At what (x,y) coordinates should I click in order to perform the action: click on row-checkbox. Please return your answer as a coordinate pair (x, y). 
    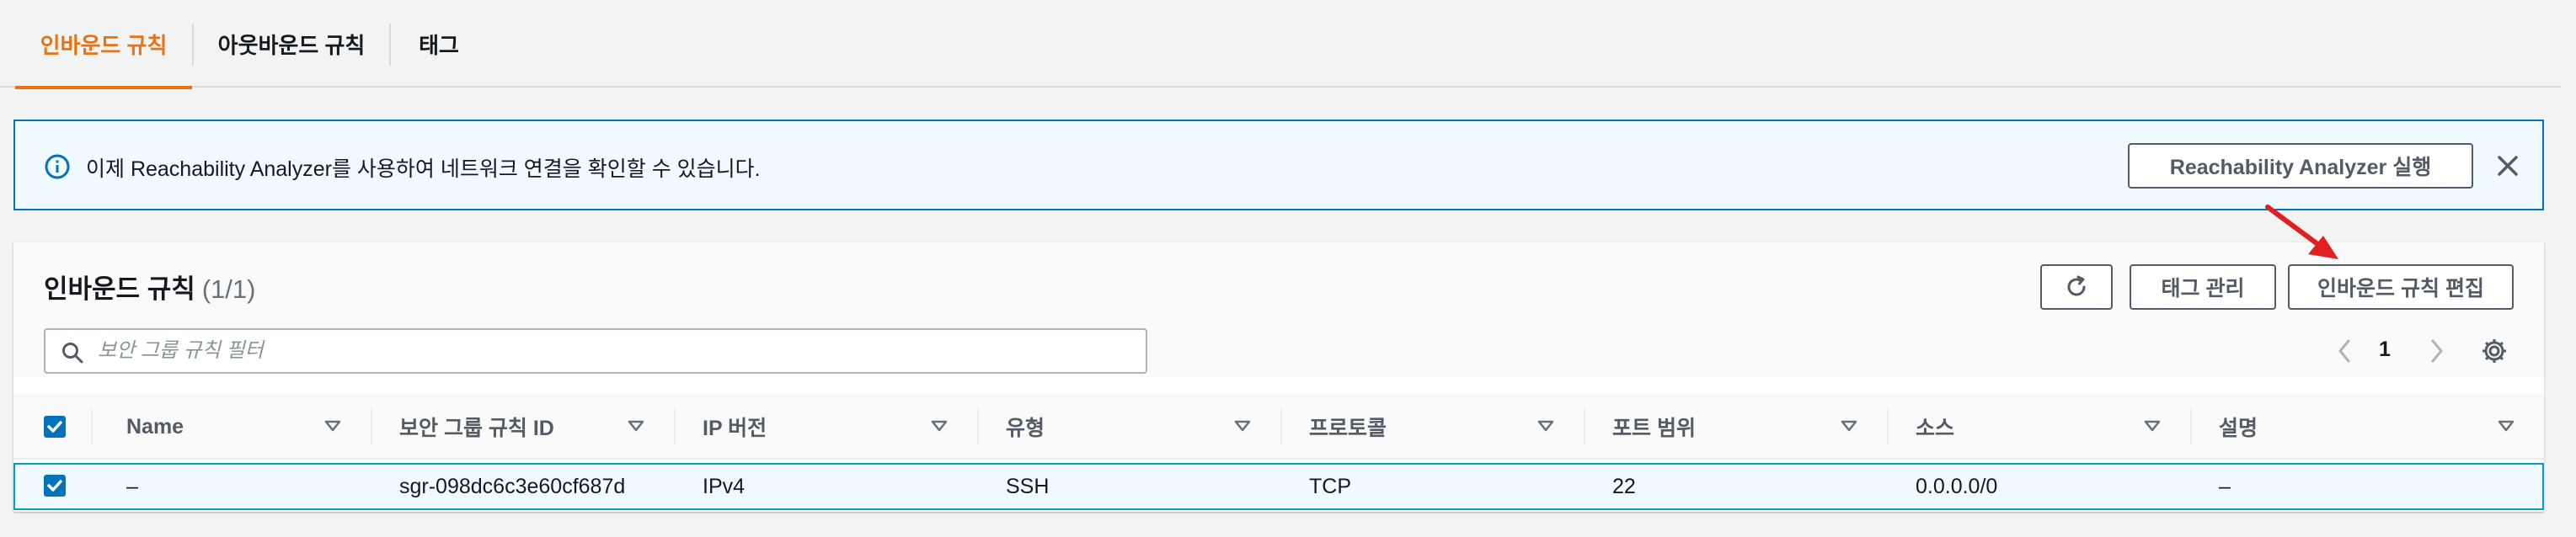
    Looking at the image, I should click on (55, 486).